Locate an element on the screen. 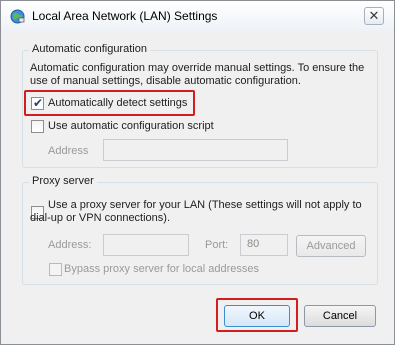  script-address-input is located at coordinates (195, 150).